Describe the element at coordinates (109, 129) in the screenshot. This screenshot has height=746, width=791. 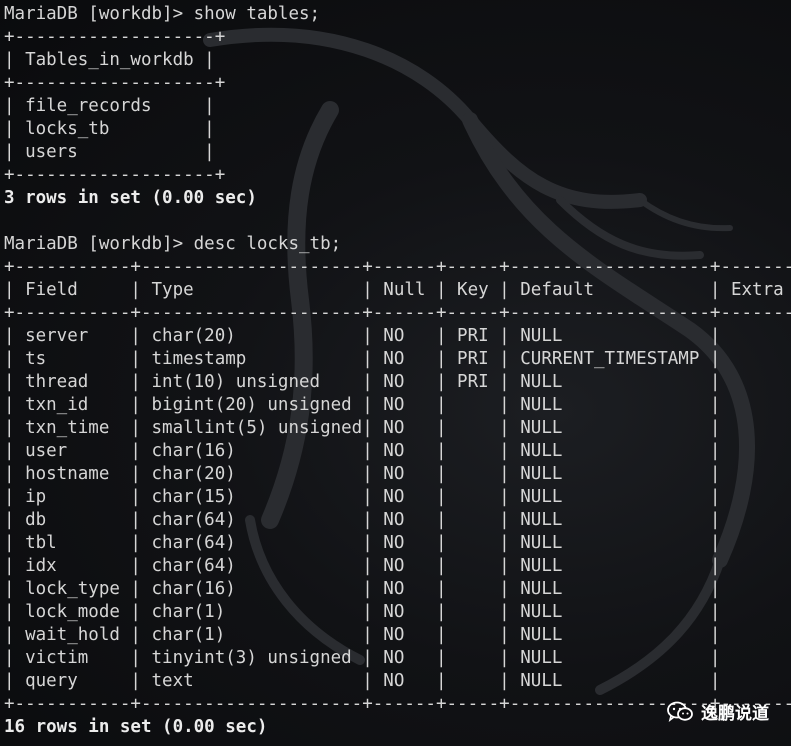
I see `table-row: | locks_tb |` at that location.